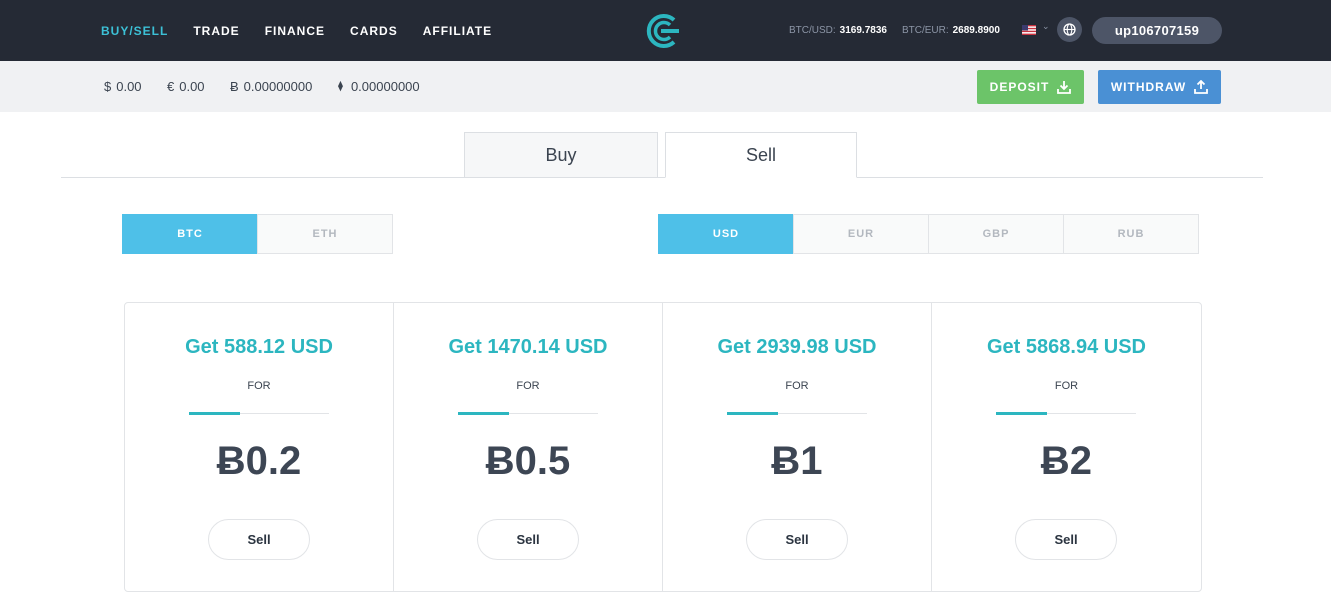  I want to click on eur-symbol: €, so click(171, 86).